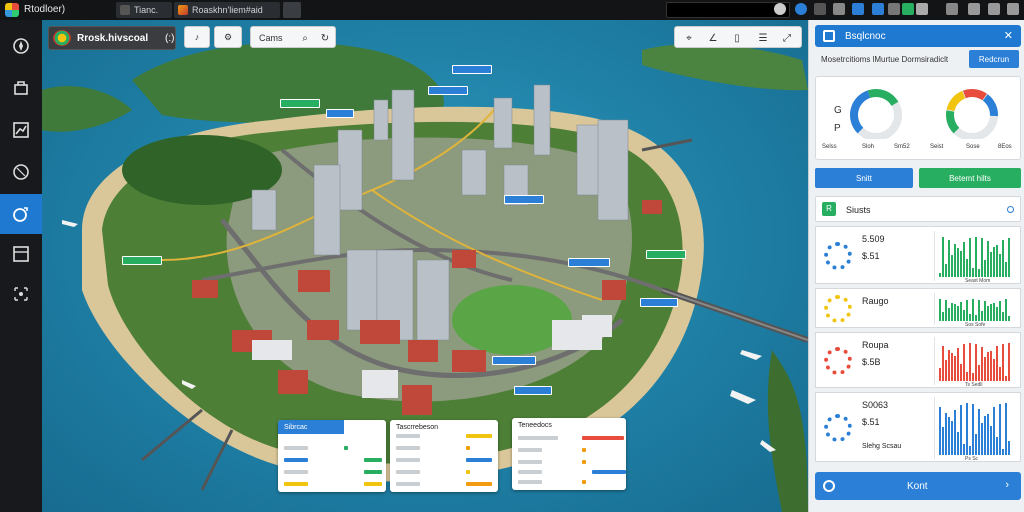  What do you see at coordinates (21, 130) in the screenshot?
I see `rail-chart-button` at bounding box center [21, 130].